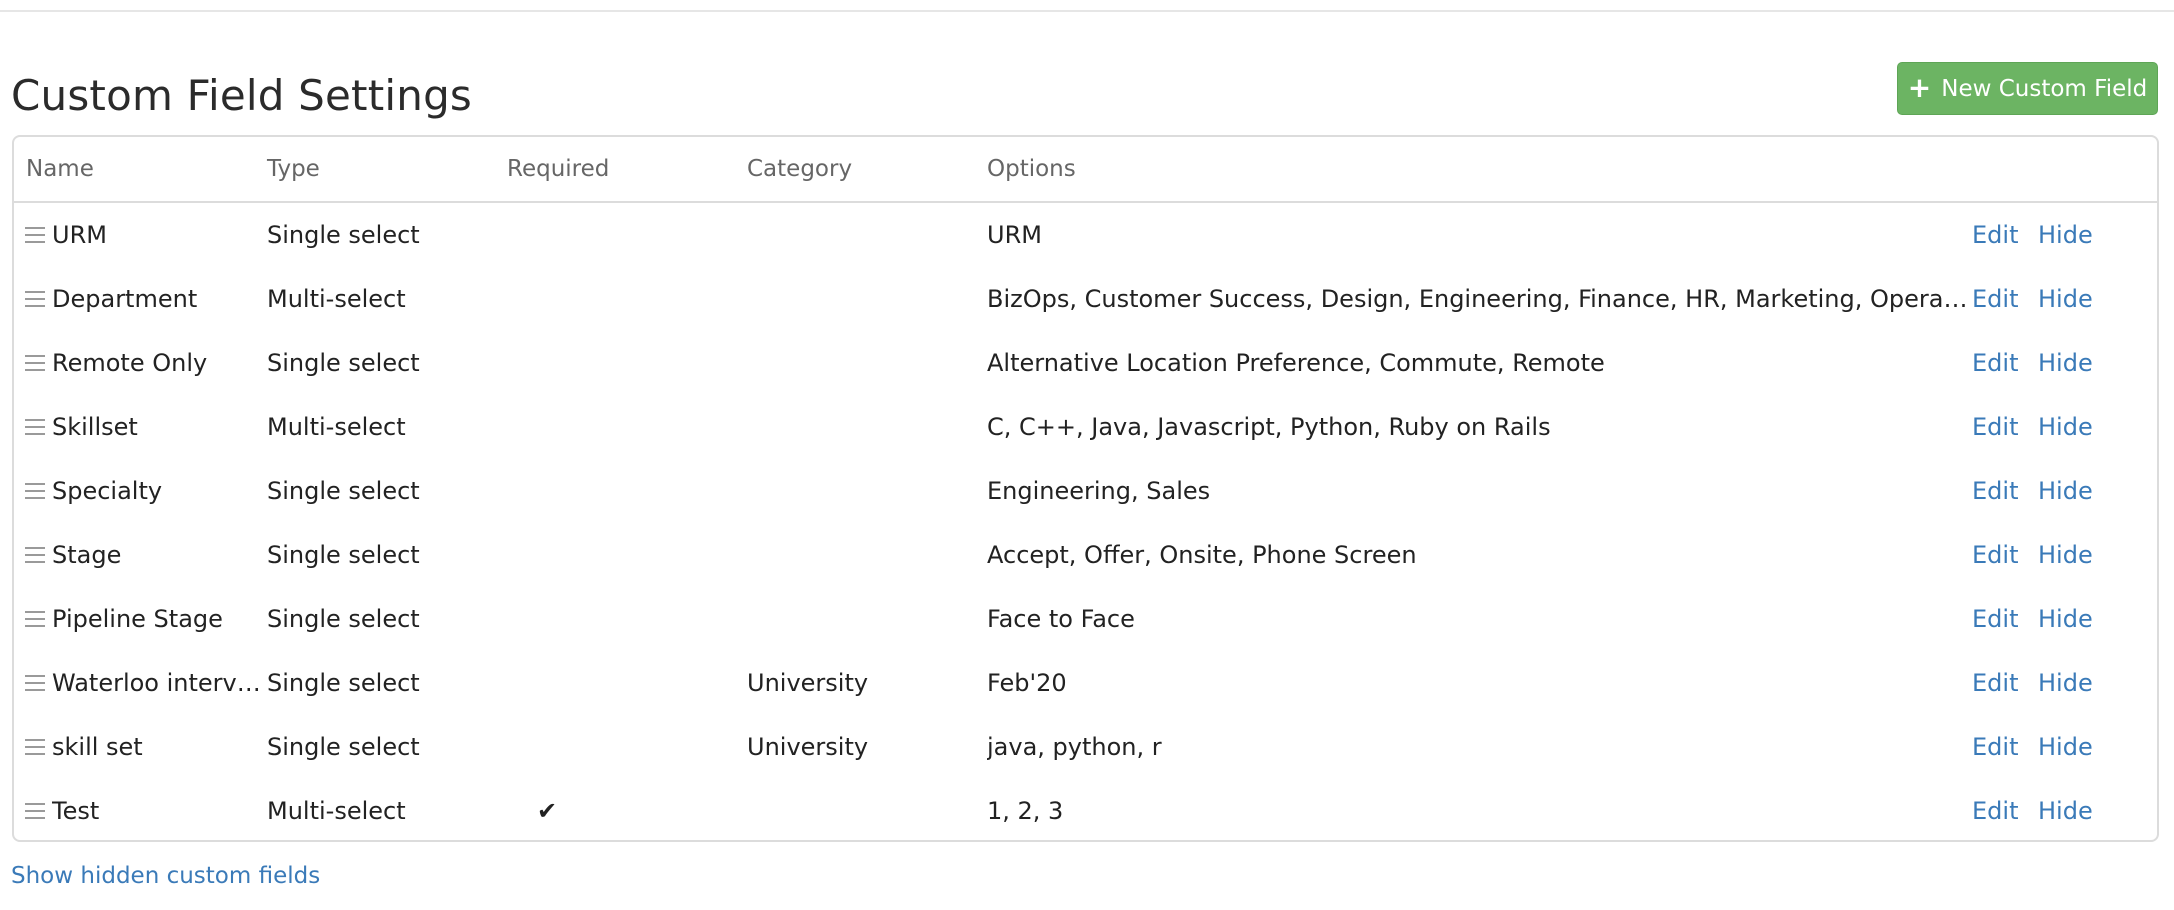 The image size is (2174, 910). What do you see at coordinates (125, 299) in the screenshot?
I see `field-name: Department` at bounding box center [125, 299].